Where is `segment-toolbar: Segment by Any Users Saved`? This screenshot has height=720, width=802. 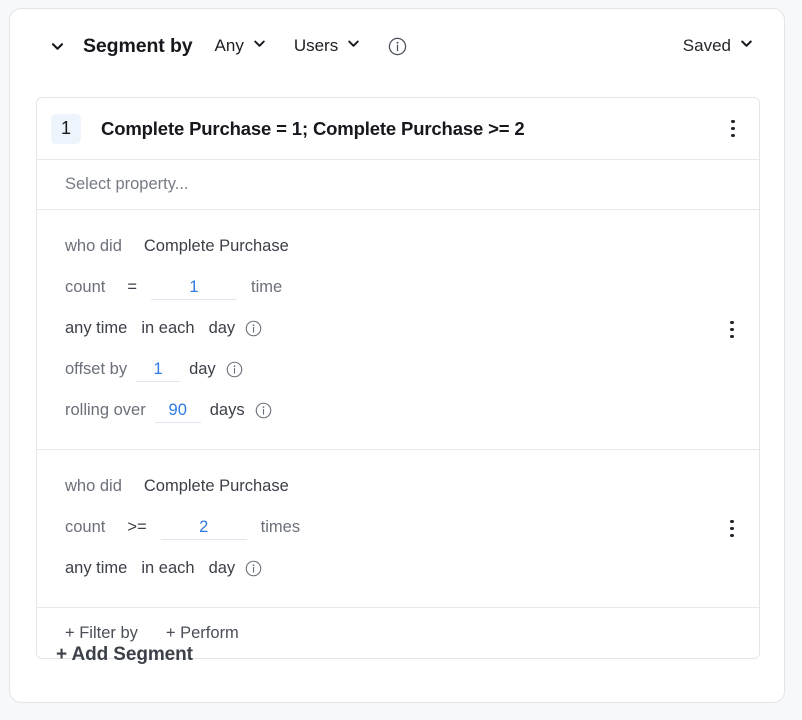
segment-toolbar: Segment by Any Users Saved is located at coordinates (397, 46).